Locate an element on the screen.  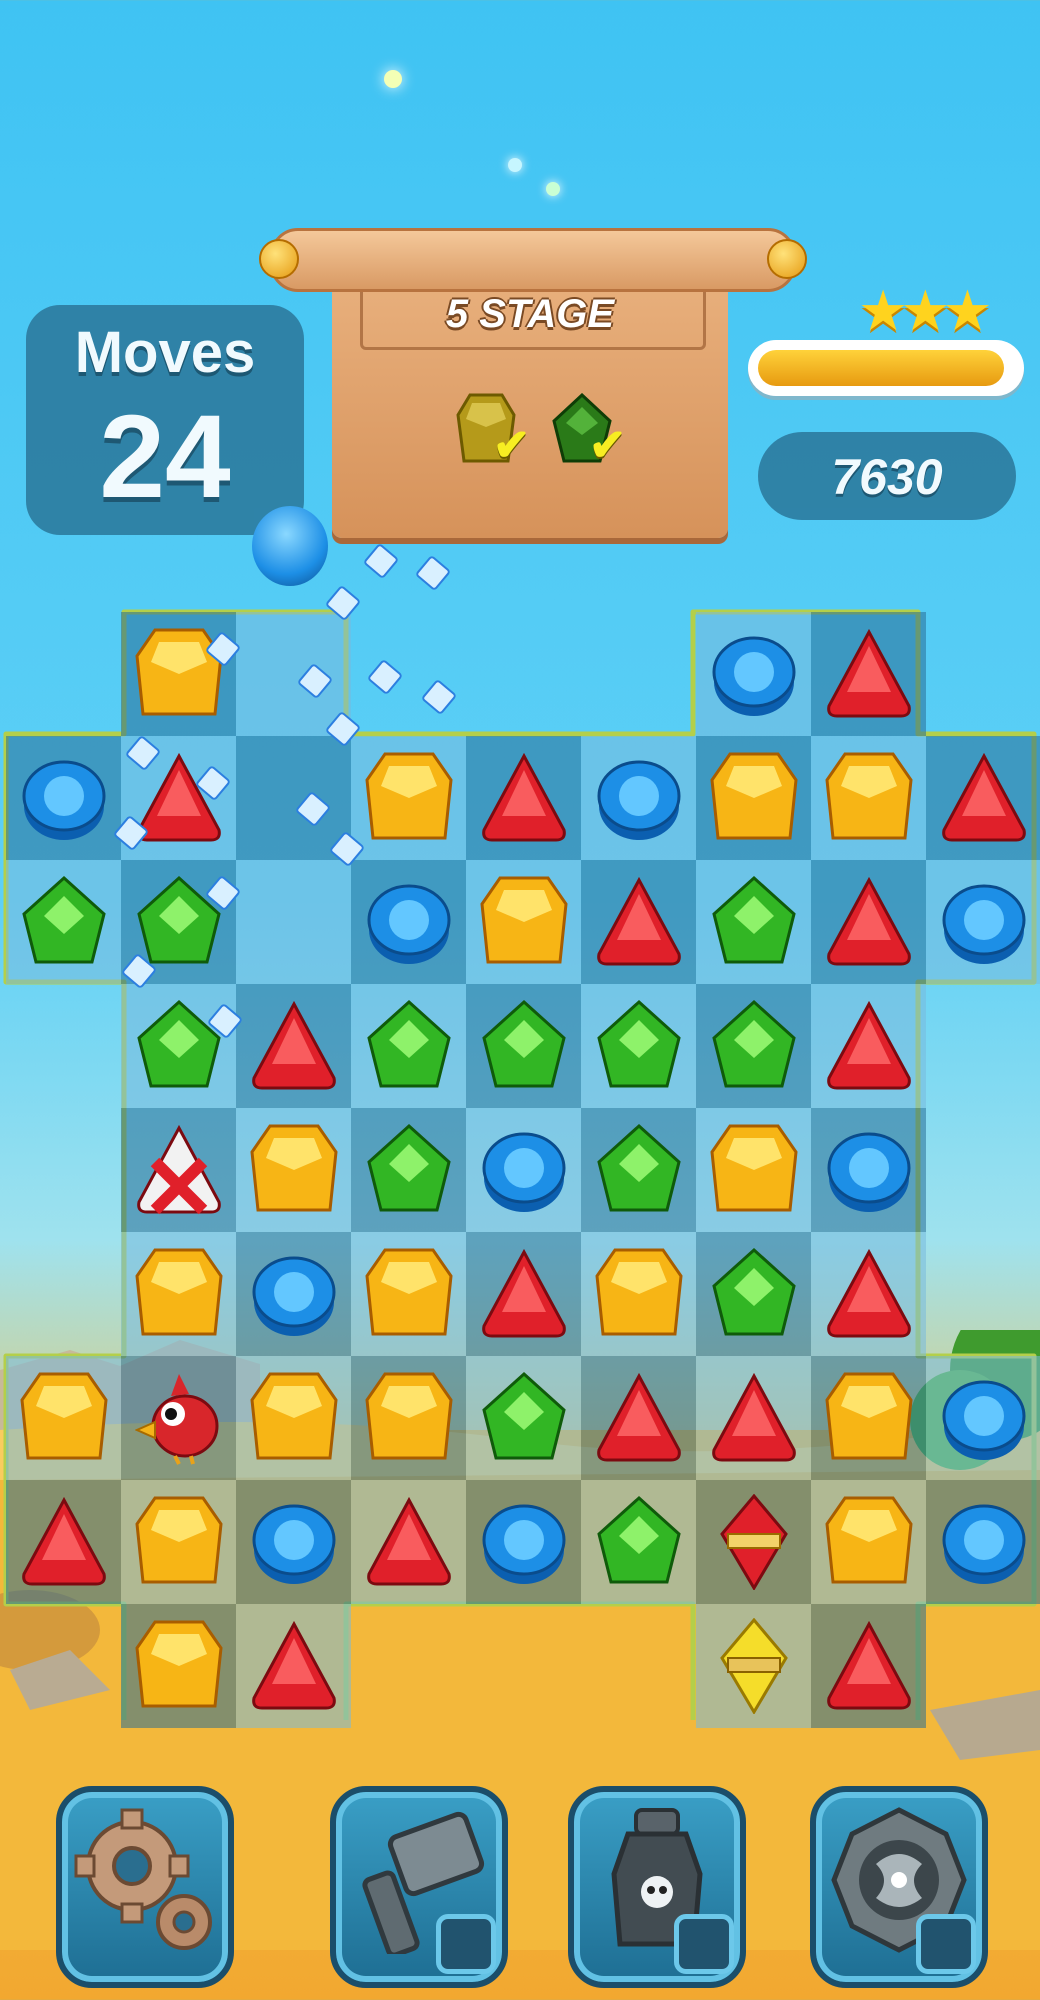
goal-green-gem: ✔ is located at coordinates (589, 431).